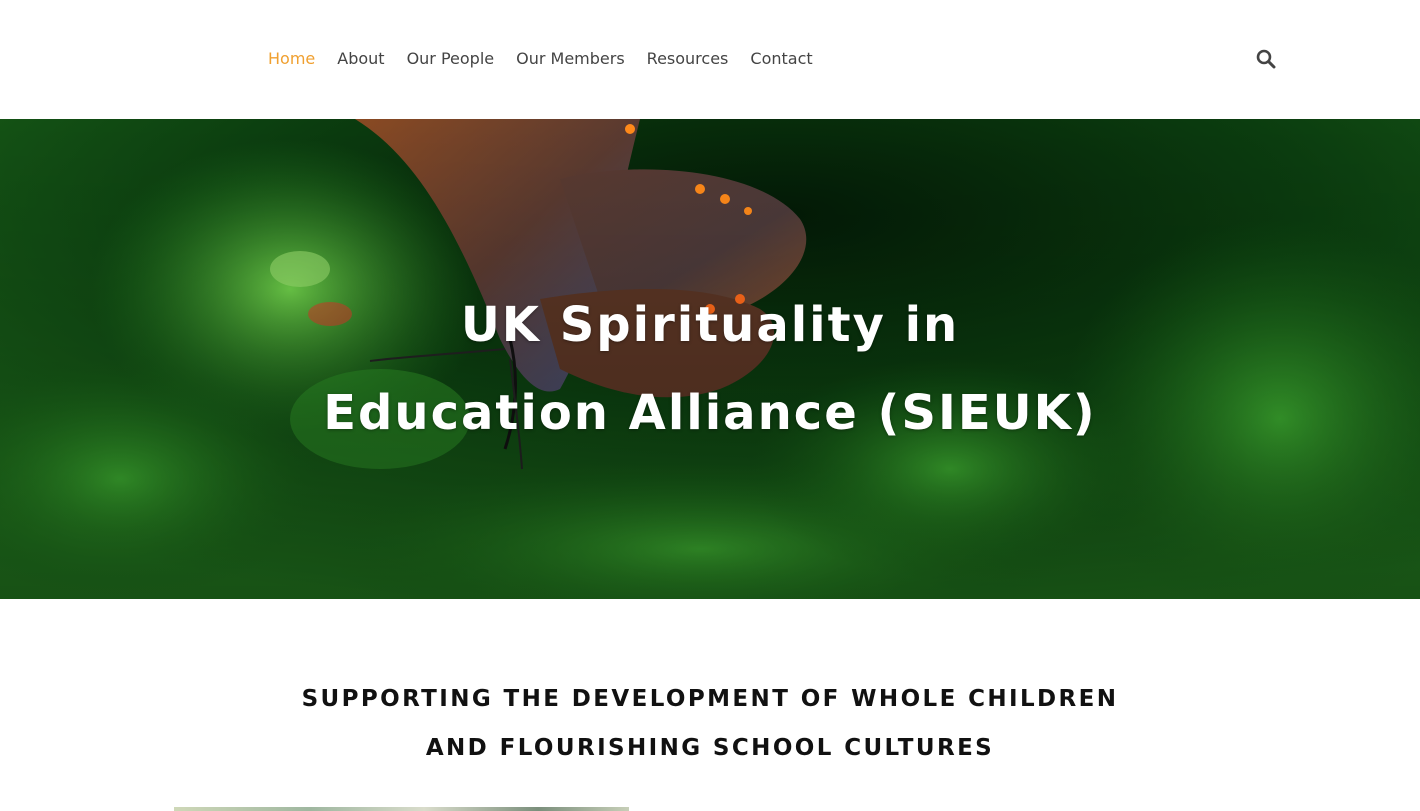 The height and width of the screenshot is (811, 1420). Describe the element at coordinates (710, 413) in the screenshot. I see `hero-title-line-2: Education Alliance (SIEUK)` at that location.